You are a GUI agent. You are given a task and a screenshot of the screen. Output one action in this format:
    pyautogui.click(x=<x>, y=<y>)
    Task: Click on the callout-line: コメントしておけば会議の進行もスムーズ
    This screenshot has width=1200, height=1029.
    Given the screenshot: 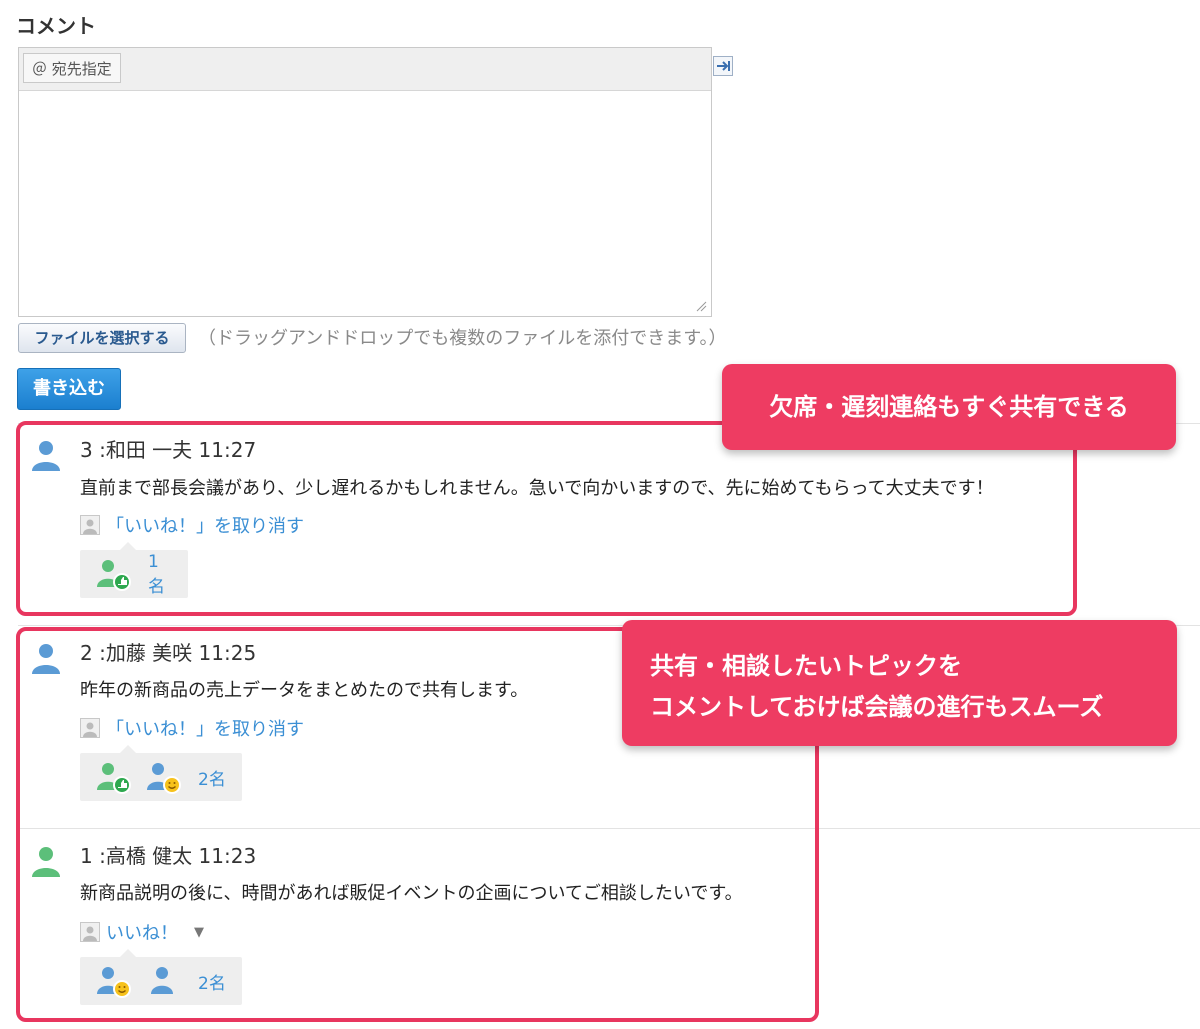 What is the action you would take?
    pyautogui.click(x=877, y=707)
    